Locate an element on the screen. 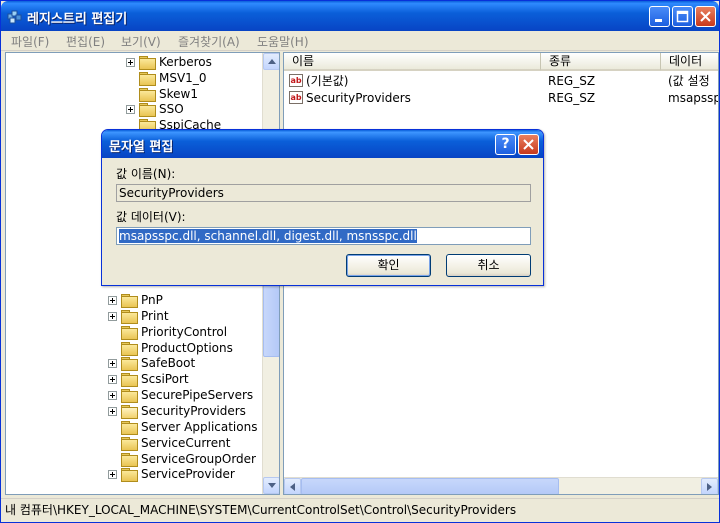 This screenshot has width=720, height=523. menu-favorites: 즐겨찾기(A) is located at coordinates (209, 41).